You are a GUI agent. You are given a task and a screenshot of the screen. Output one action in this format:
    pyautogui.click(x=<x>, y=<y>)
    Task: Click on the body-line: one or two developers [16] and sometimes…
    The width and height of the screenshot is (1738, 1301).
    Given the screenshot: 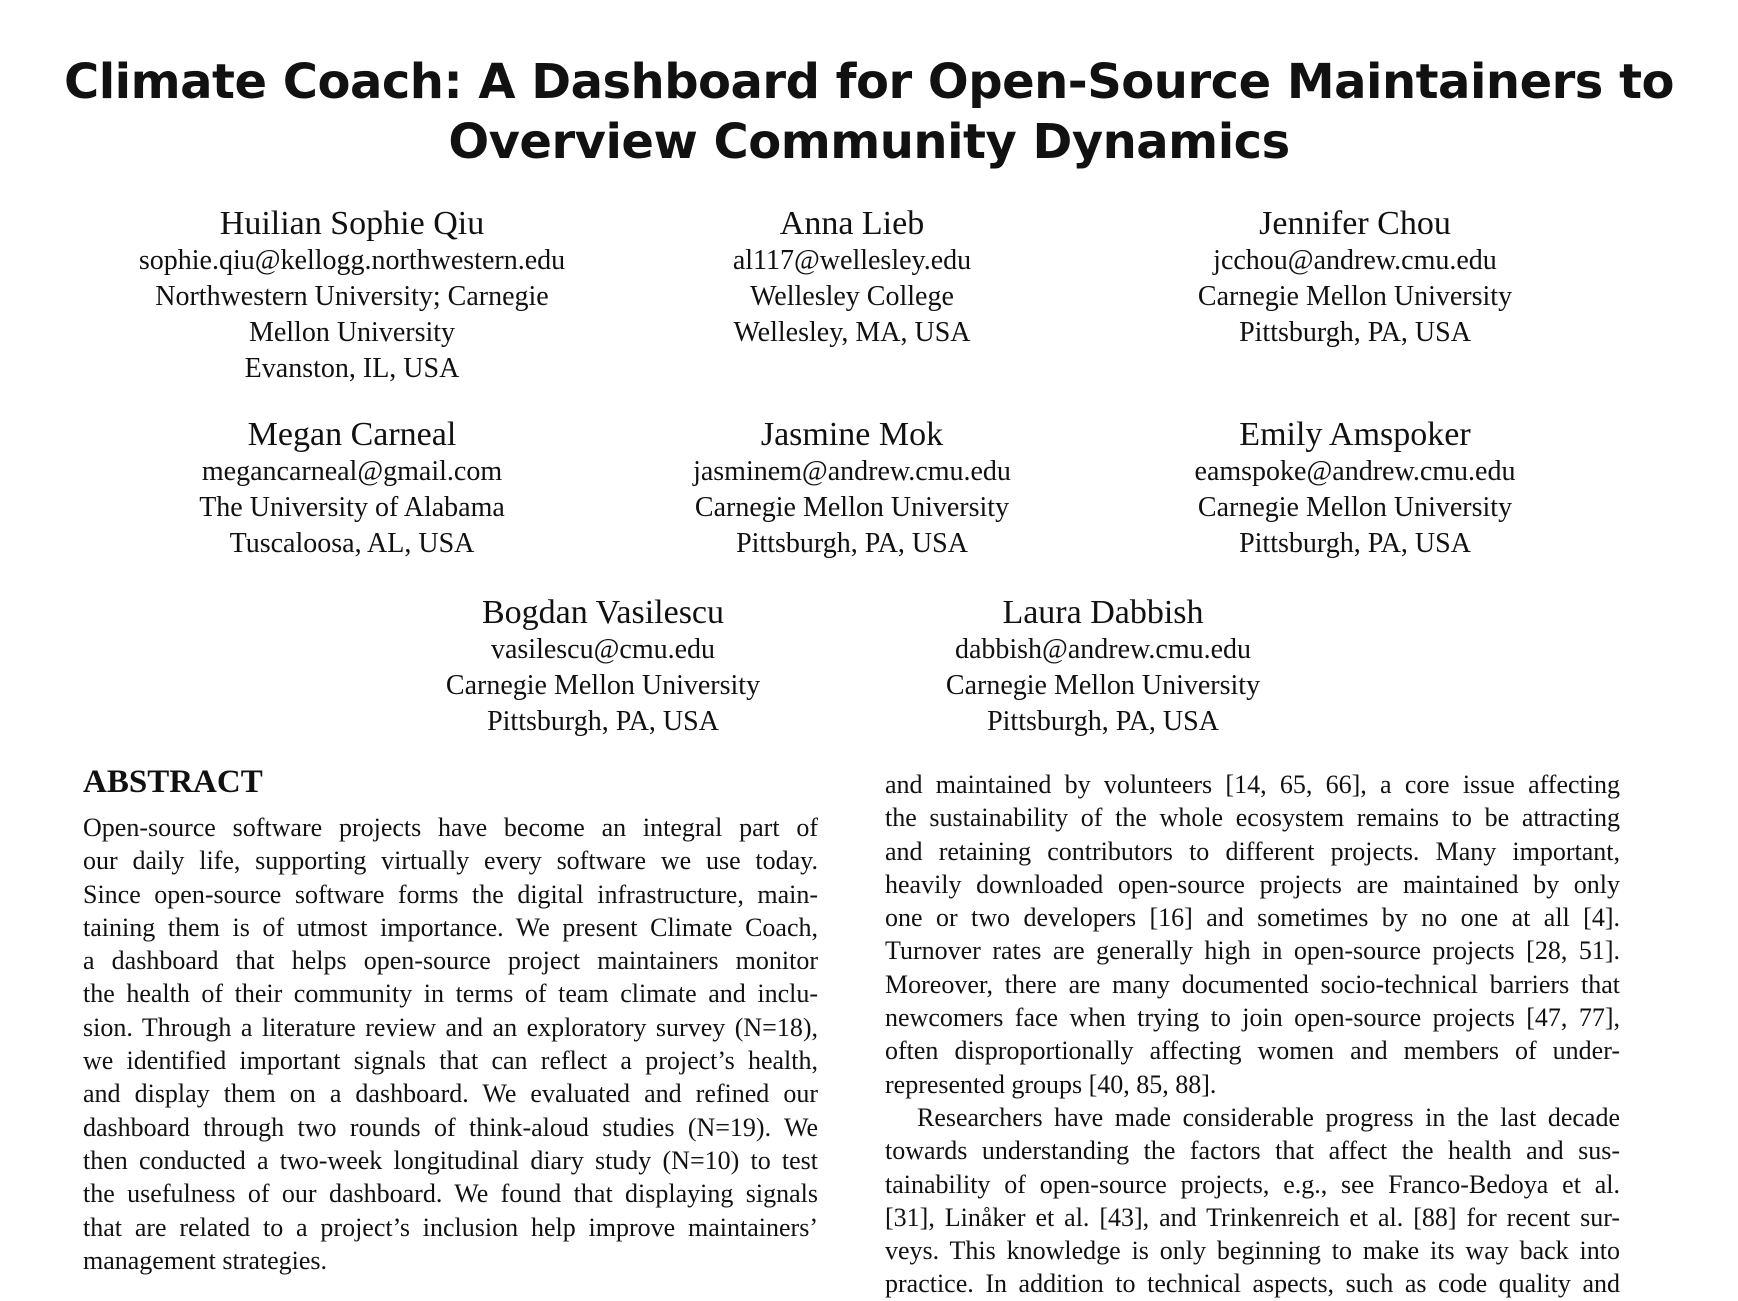 What is the action you would take?
    pyautogui.click(x=1252, y=918)
    